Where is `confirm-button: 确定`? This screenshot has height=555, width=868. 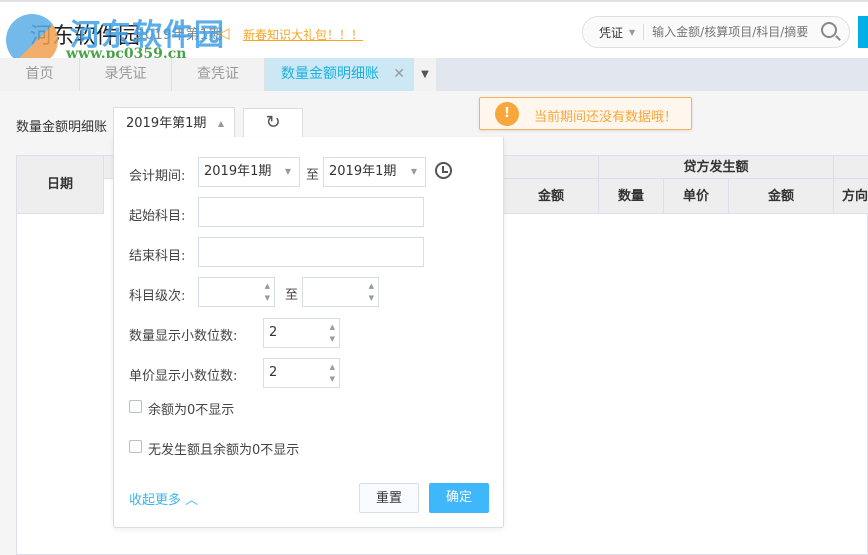
confirm-button: 确定 is located at coordinates (459, 498).